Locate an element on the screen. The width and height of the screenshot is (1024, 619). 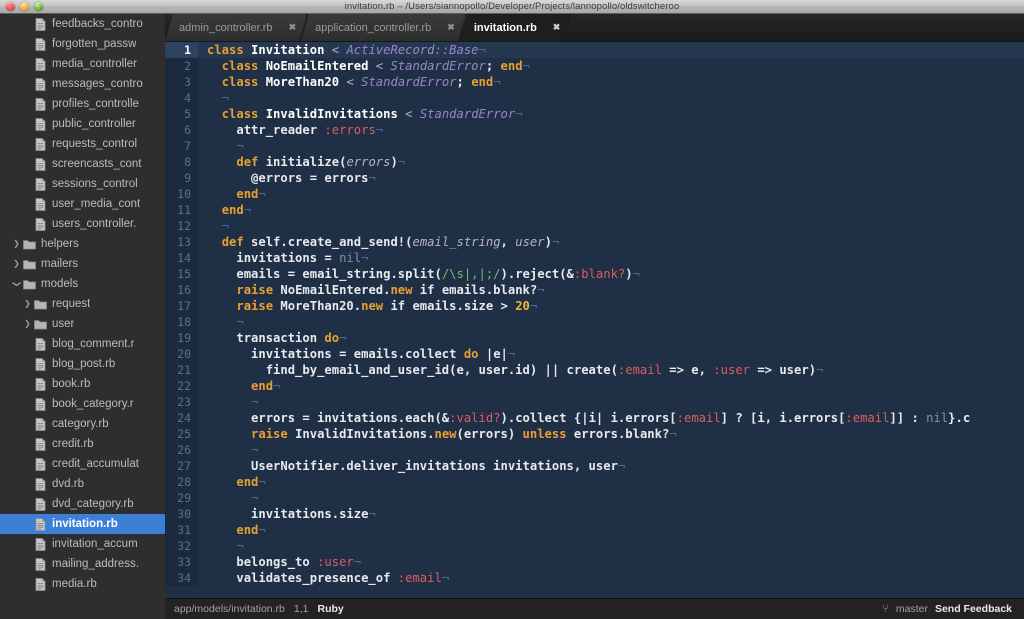
code-line: 6 attr_reader :errors¬ is located at coordinates (594, 130).